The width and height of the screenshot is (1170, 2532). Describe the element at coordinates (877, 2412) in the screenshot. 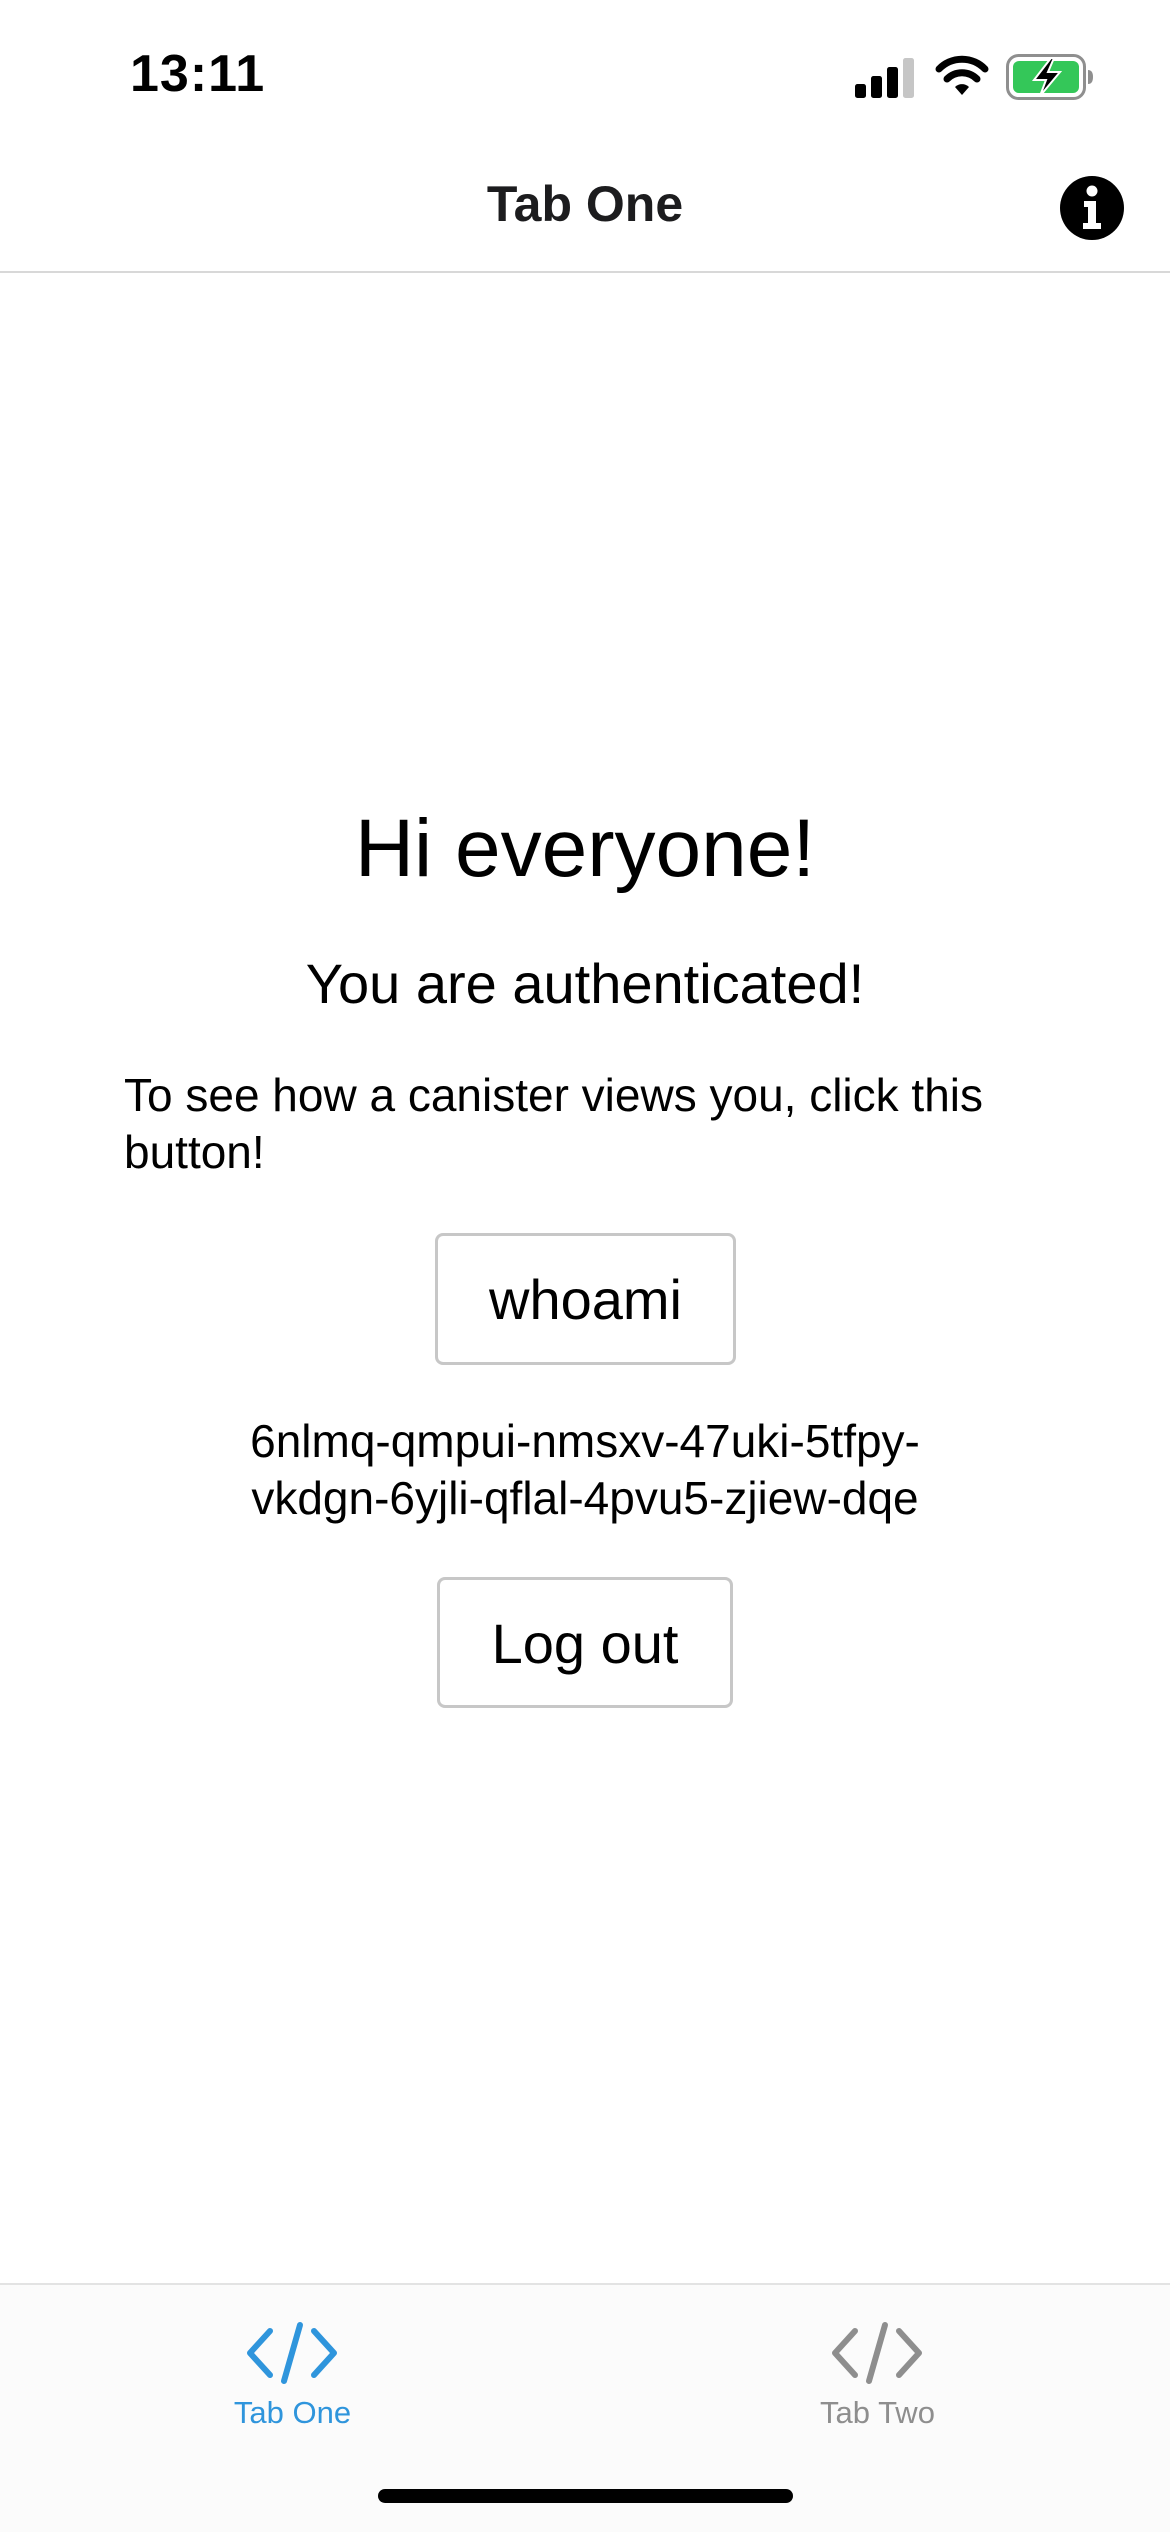

I see `tab-two-label: Tab Two` at that location.